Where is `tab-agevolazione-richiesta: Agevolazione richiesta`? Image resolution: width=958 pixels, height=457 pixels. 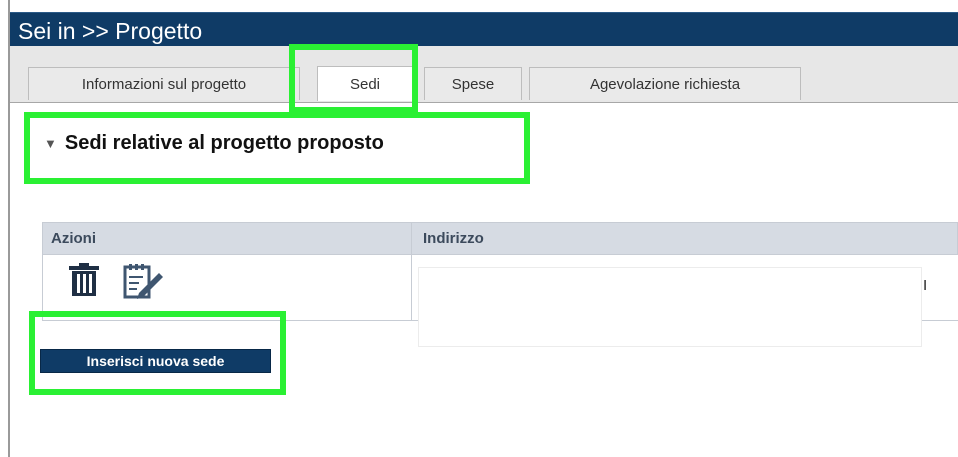
tab-agevolazione-richiesta: Agevolazione richiesta is located at coordinates (665, 83).